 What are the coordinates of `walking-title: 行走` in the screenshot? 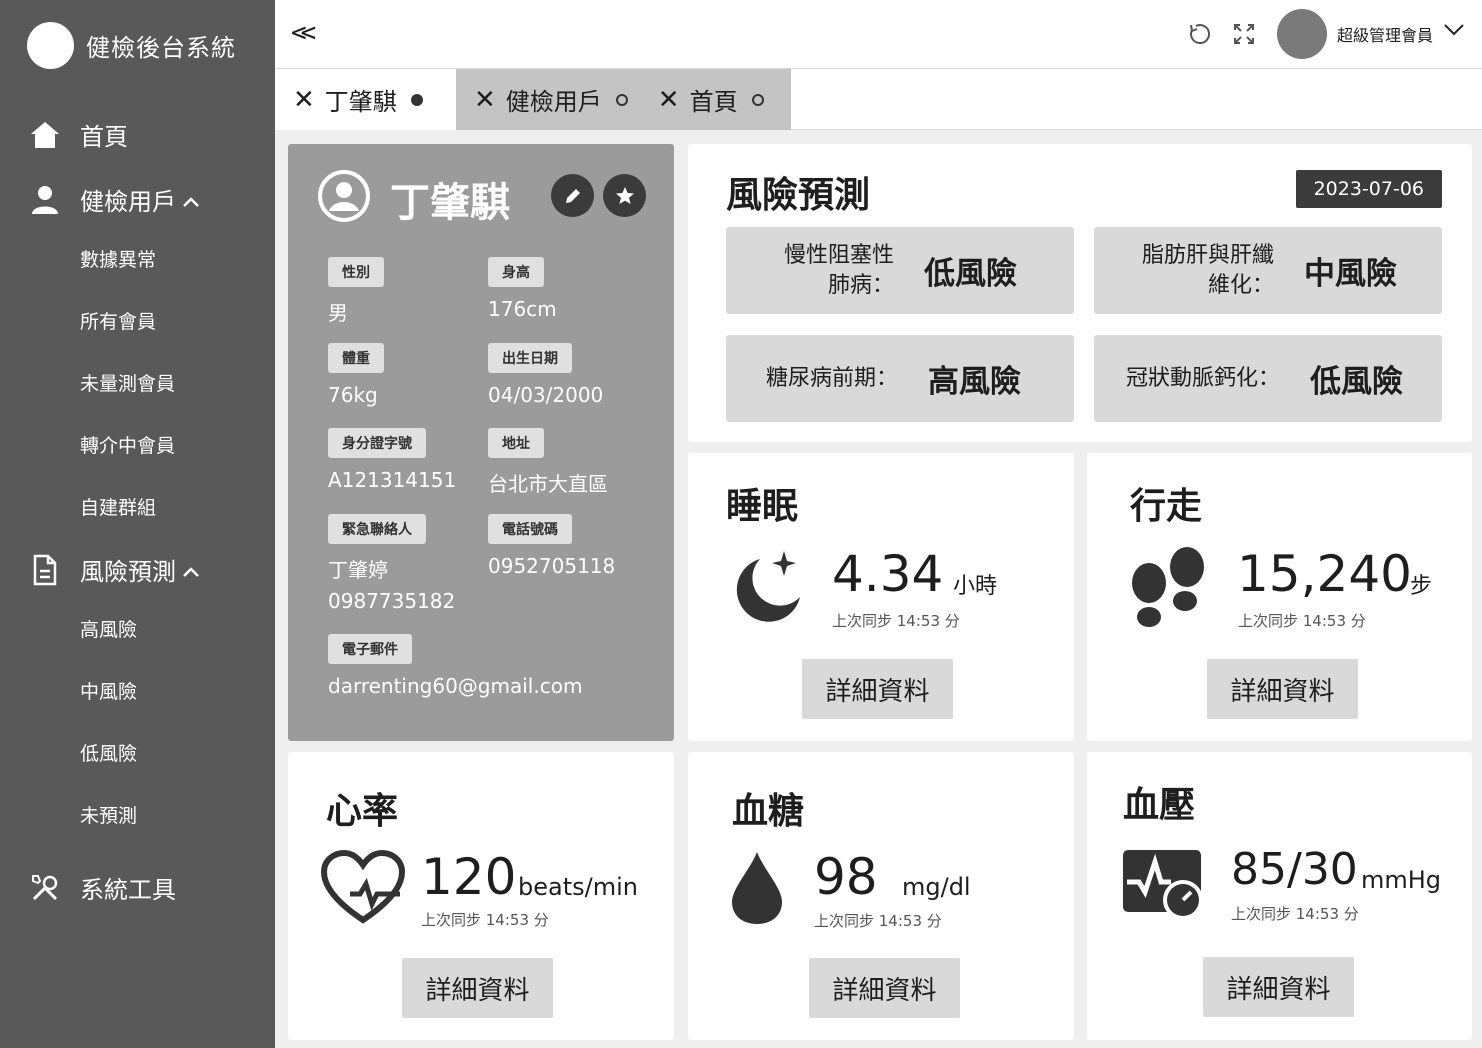 It's located at (1166, 506).